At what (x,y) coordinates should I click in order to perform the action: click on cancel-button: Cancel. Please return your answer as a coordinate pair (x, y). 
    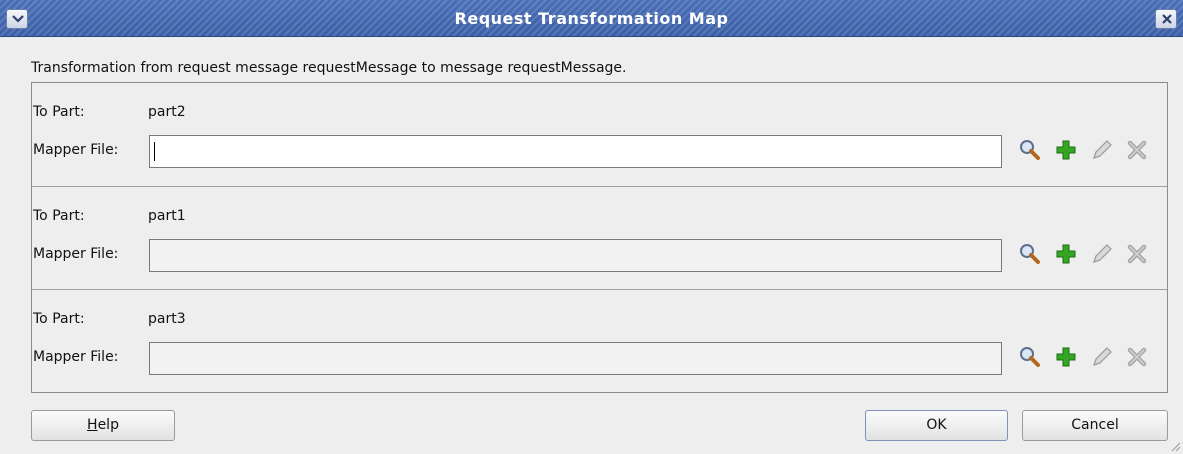
    Looking at the image, I should click on (1095, 425).